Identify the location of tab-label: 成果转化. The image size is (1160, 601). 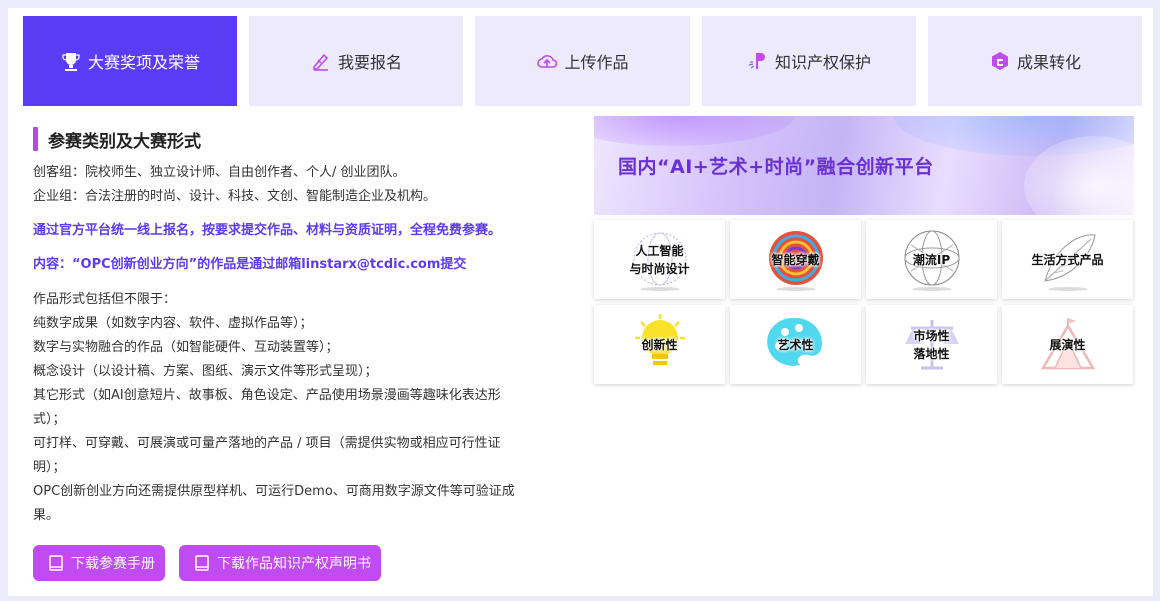
(1048, 62).